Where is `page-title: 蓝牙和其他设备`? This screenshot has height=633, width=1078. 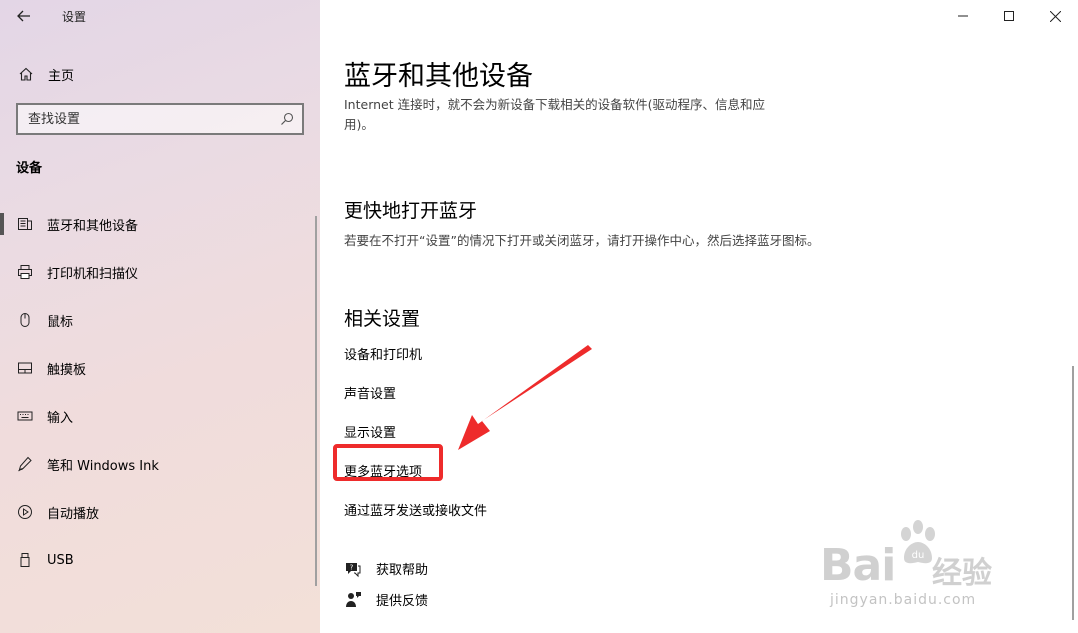
page-title: 蓝牙和其他设备 is located at coordinates (438, 76).